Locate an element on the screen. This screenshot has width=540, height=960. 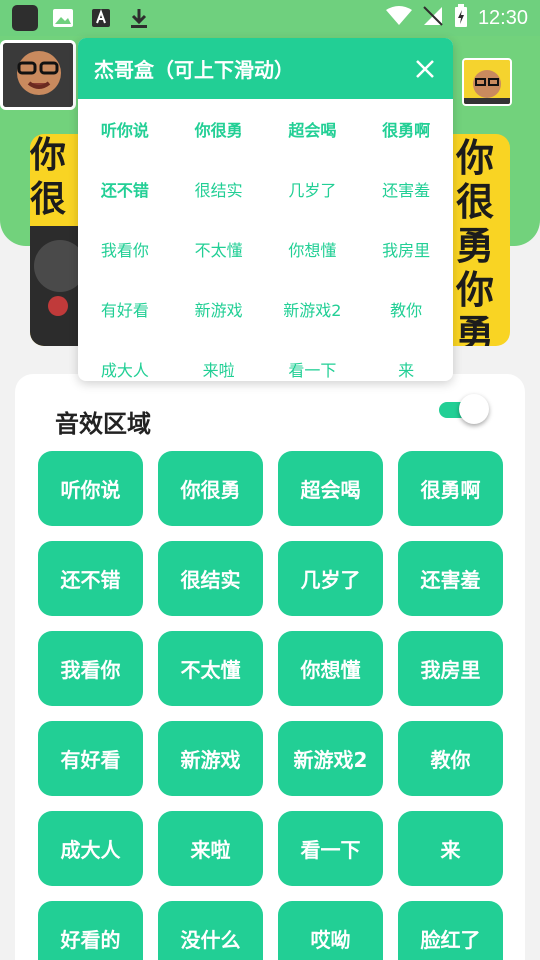
sound-button: 教你 is located at coordinates (450, 758).